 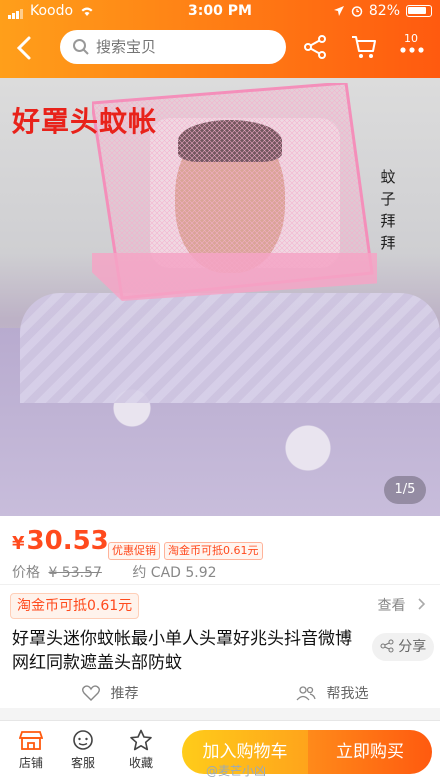 I want to click on battery-icon, so click(x=419, y=11).